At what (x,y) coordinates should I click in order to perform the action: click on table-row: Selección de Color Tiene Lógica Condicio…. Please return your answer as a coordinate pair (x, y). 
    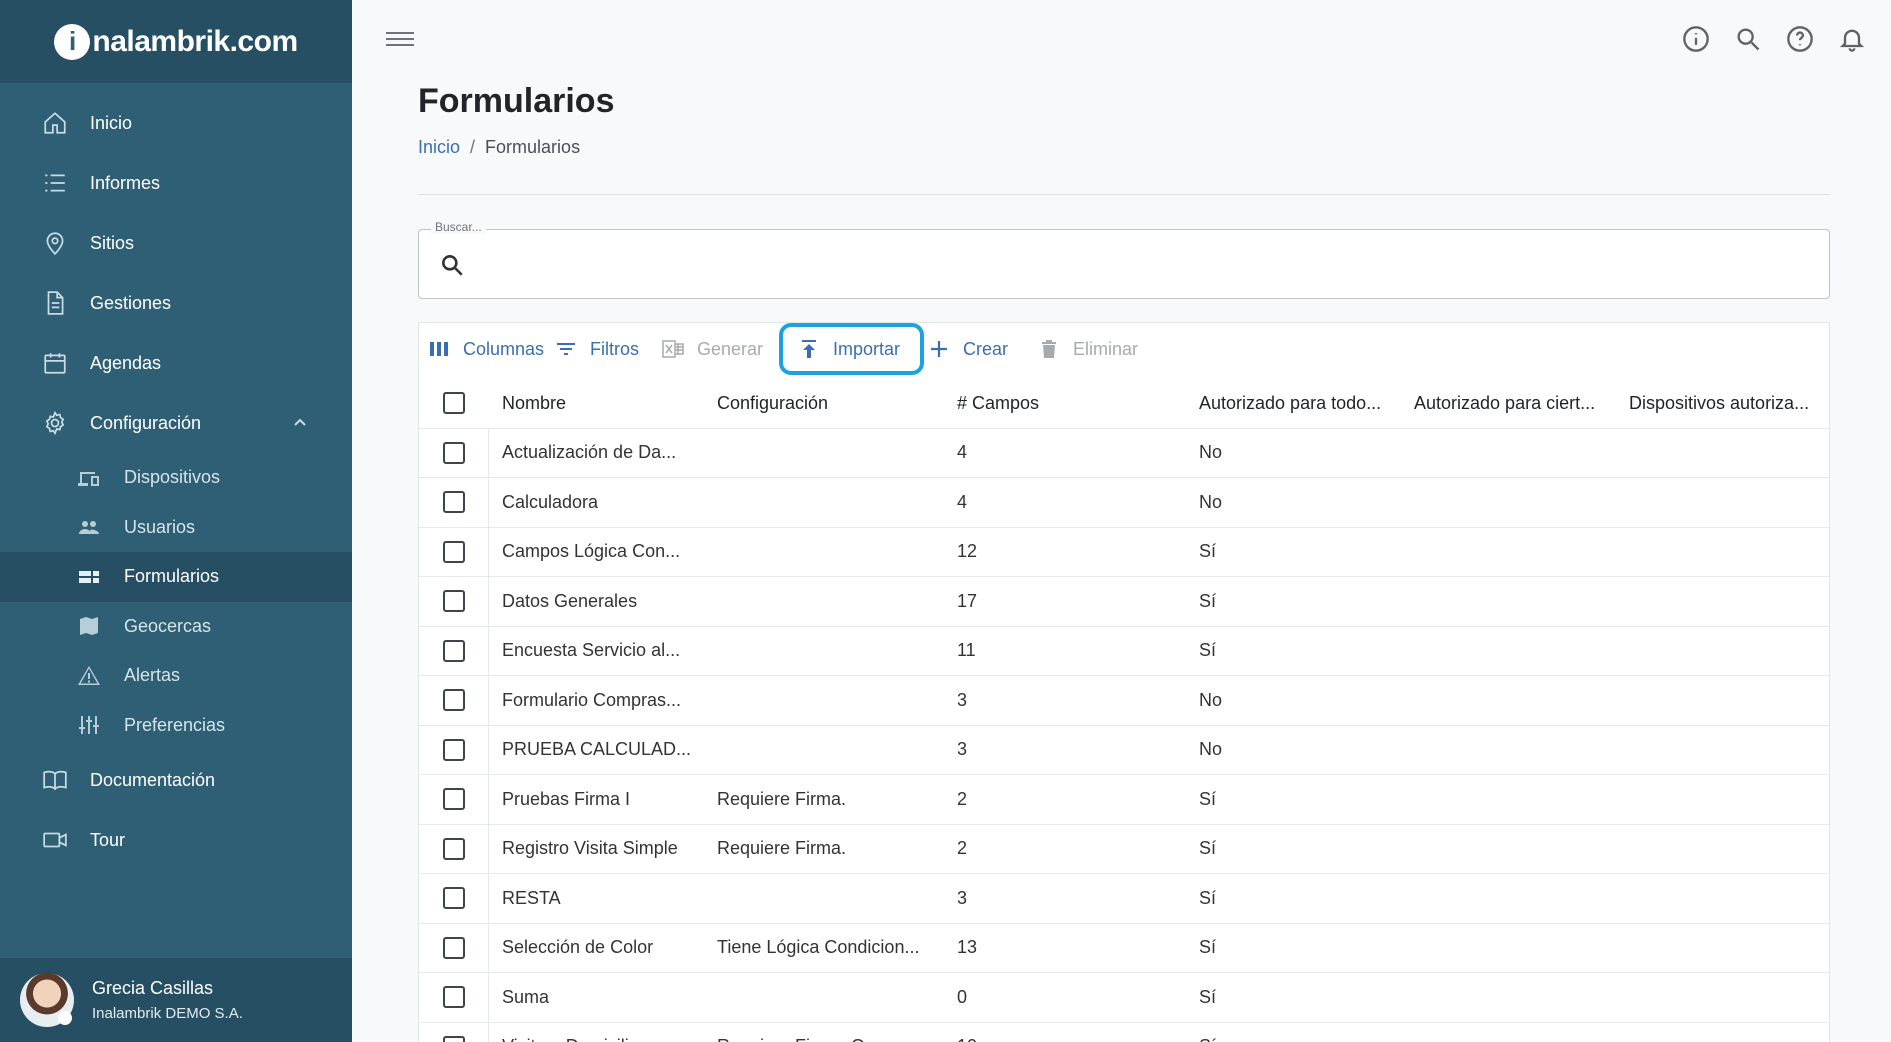
    Looking at the image, I should click on (1124, 948).